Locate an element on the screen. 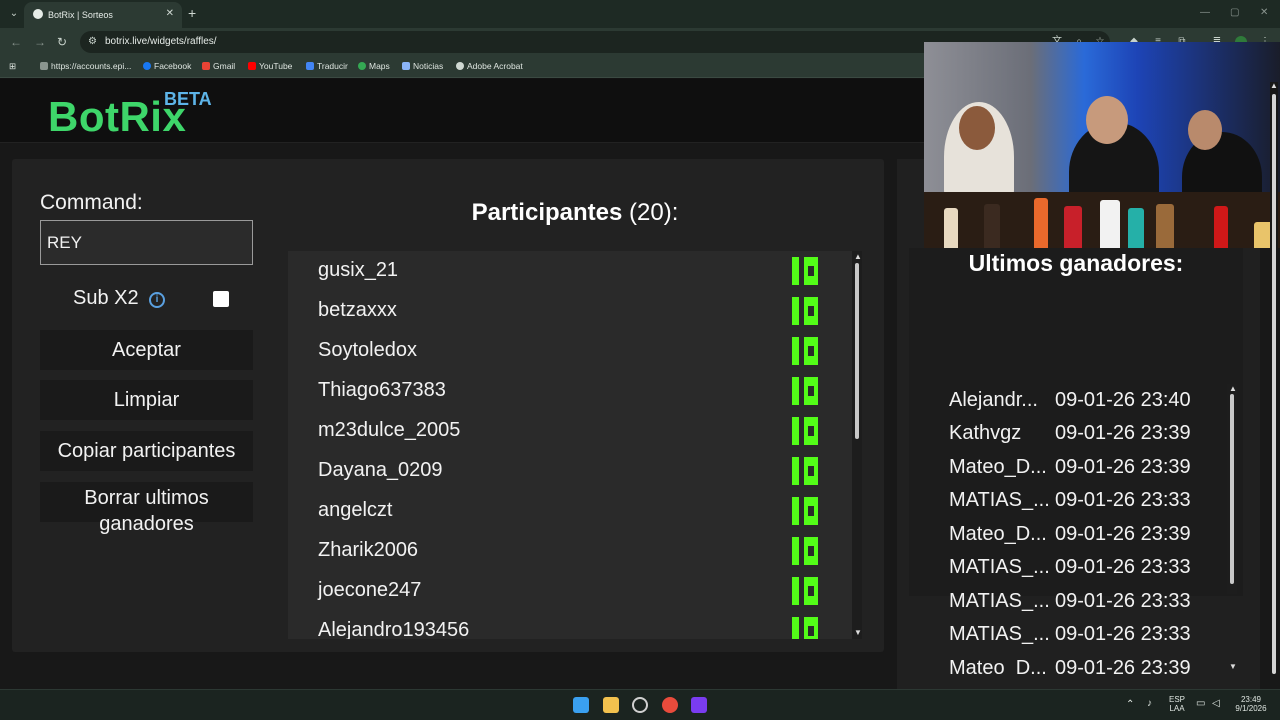 Image resolution: width=1280 pixels, height=720 pixels. winner-row: Alejandr... 09-01-26 23:40 is located at coordinates (1070, 400).